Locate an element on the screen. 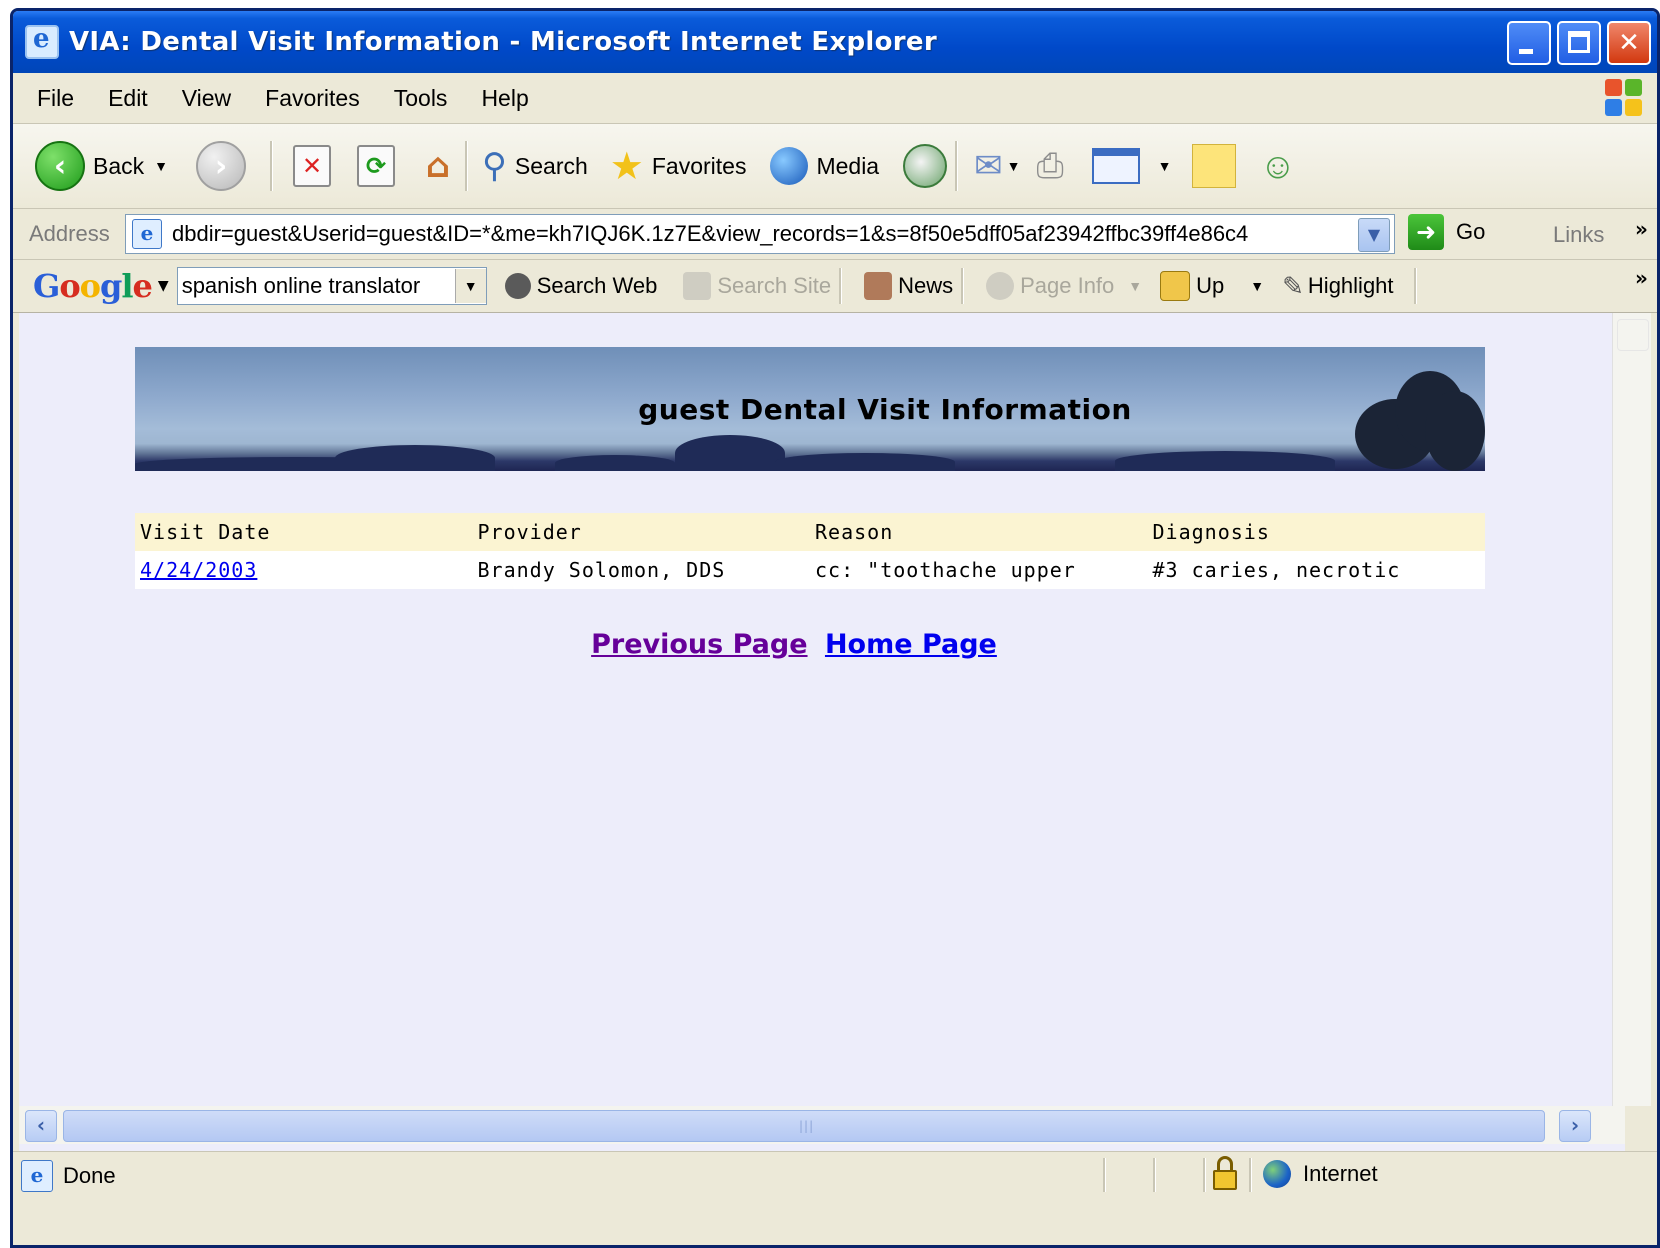  minimize-button is located at coordinates (1529, 43).